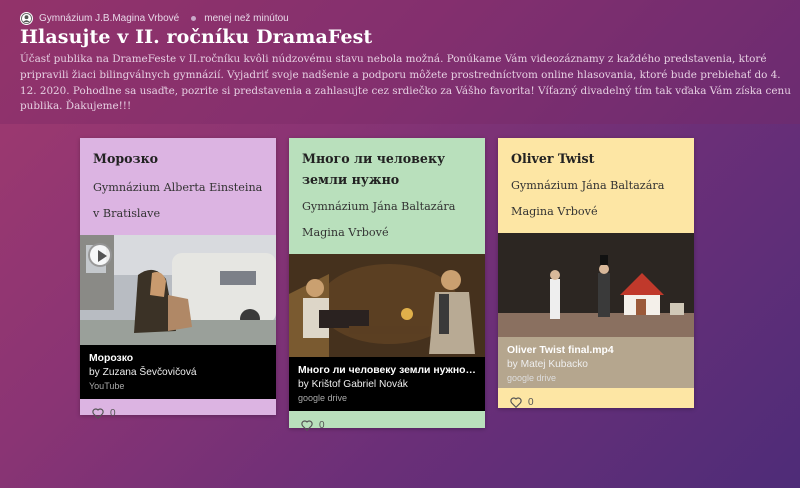  What do you see at coordinates (547, 364) in the screenshot?
I see `video-author: by Matej Kubacko` at bounding box center [547, 364].